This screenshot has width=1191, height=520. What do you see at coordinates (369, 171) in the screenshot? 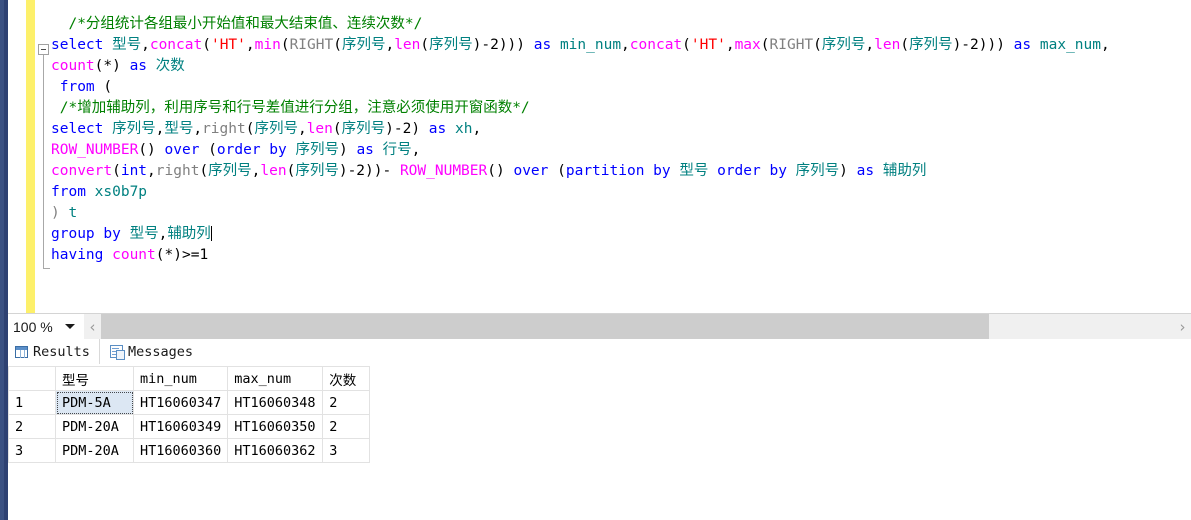
I see `code-token: )-2))-` at bounding box center [369, 171].